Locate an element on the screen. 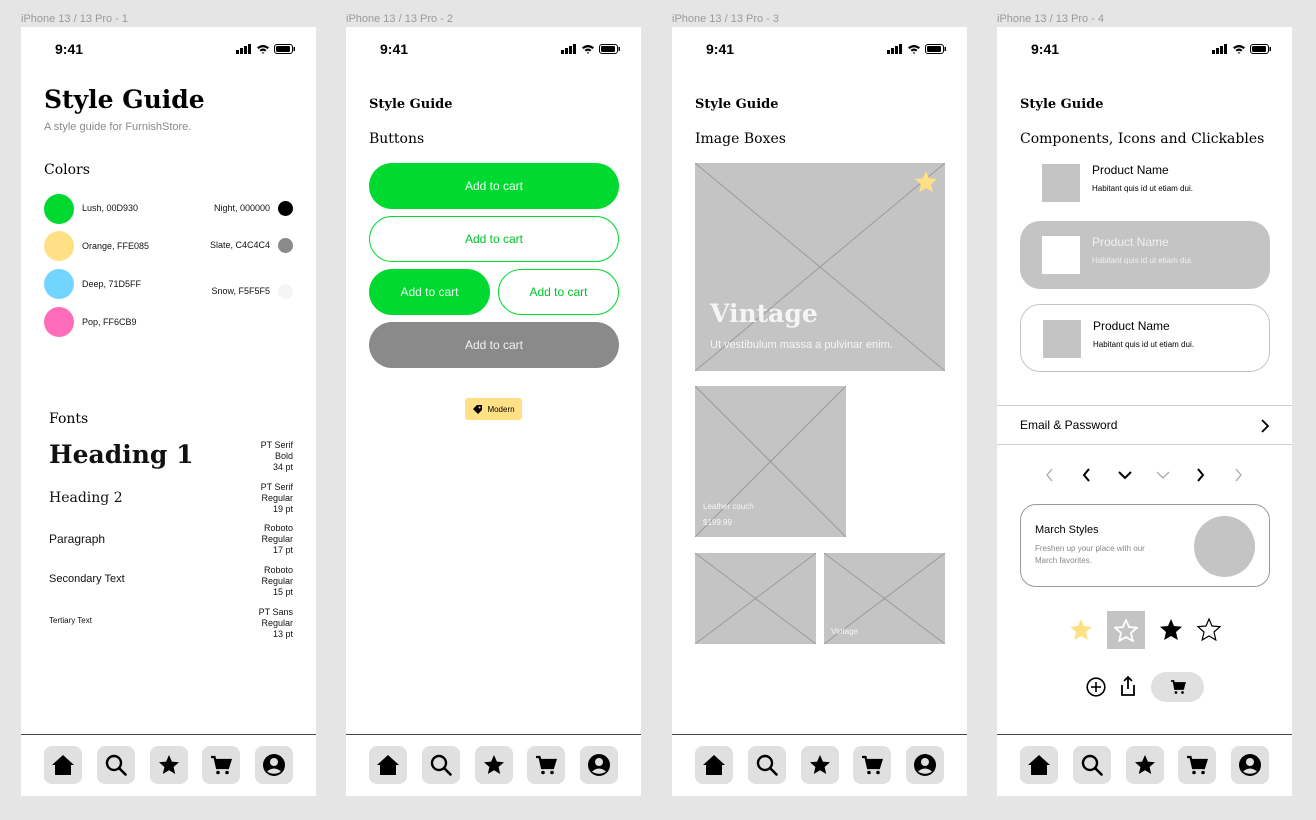 The width and height of the screenshot is (1316, 820). small-image-box is located at coordinates (755, 598).